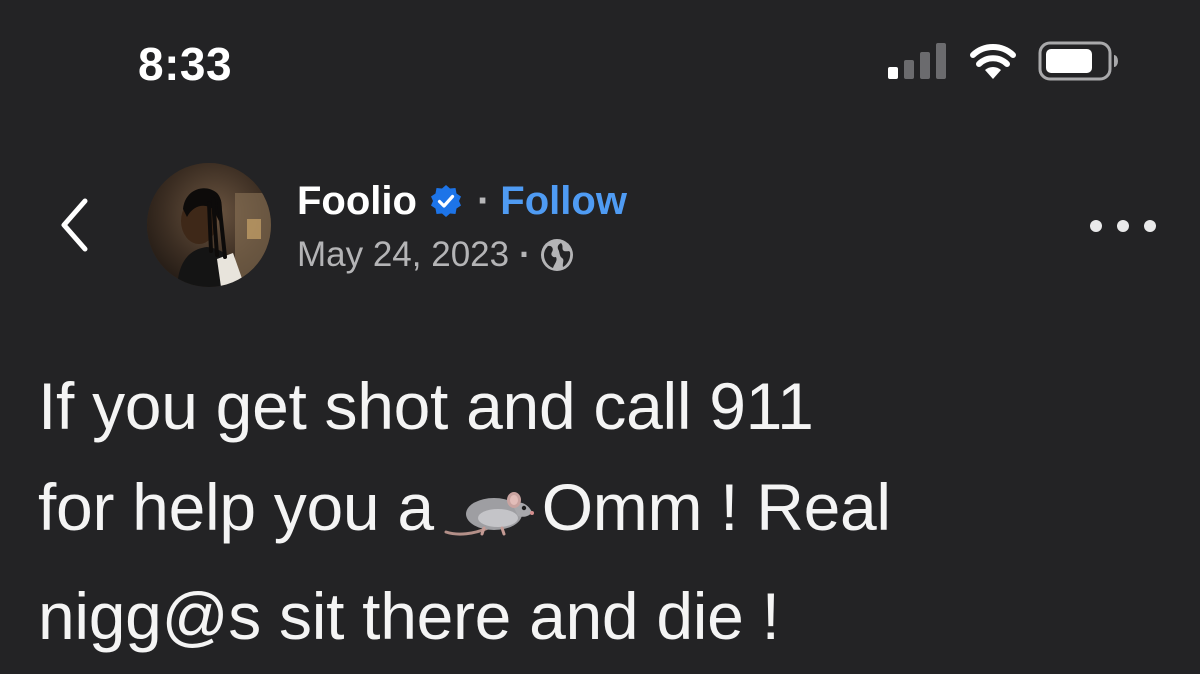 The image size is (1200, 674). Describe the element at coordinates (403, 254) in the screenshot. I see `post-date: May 24, 2023` at that location.